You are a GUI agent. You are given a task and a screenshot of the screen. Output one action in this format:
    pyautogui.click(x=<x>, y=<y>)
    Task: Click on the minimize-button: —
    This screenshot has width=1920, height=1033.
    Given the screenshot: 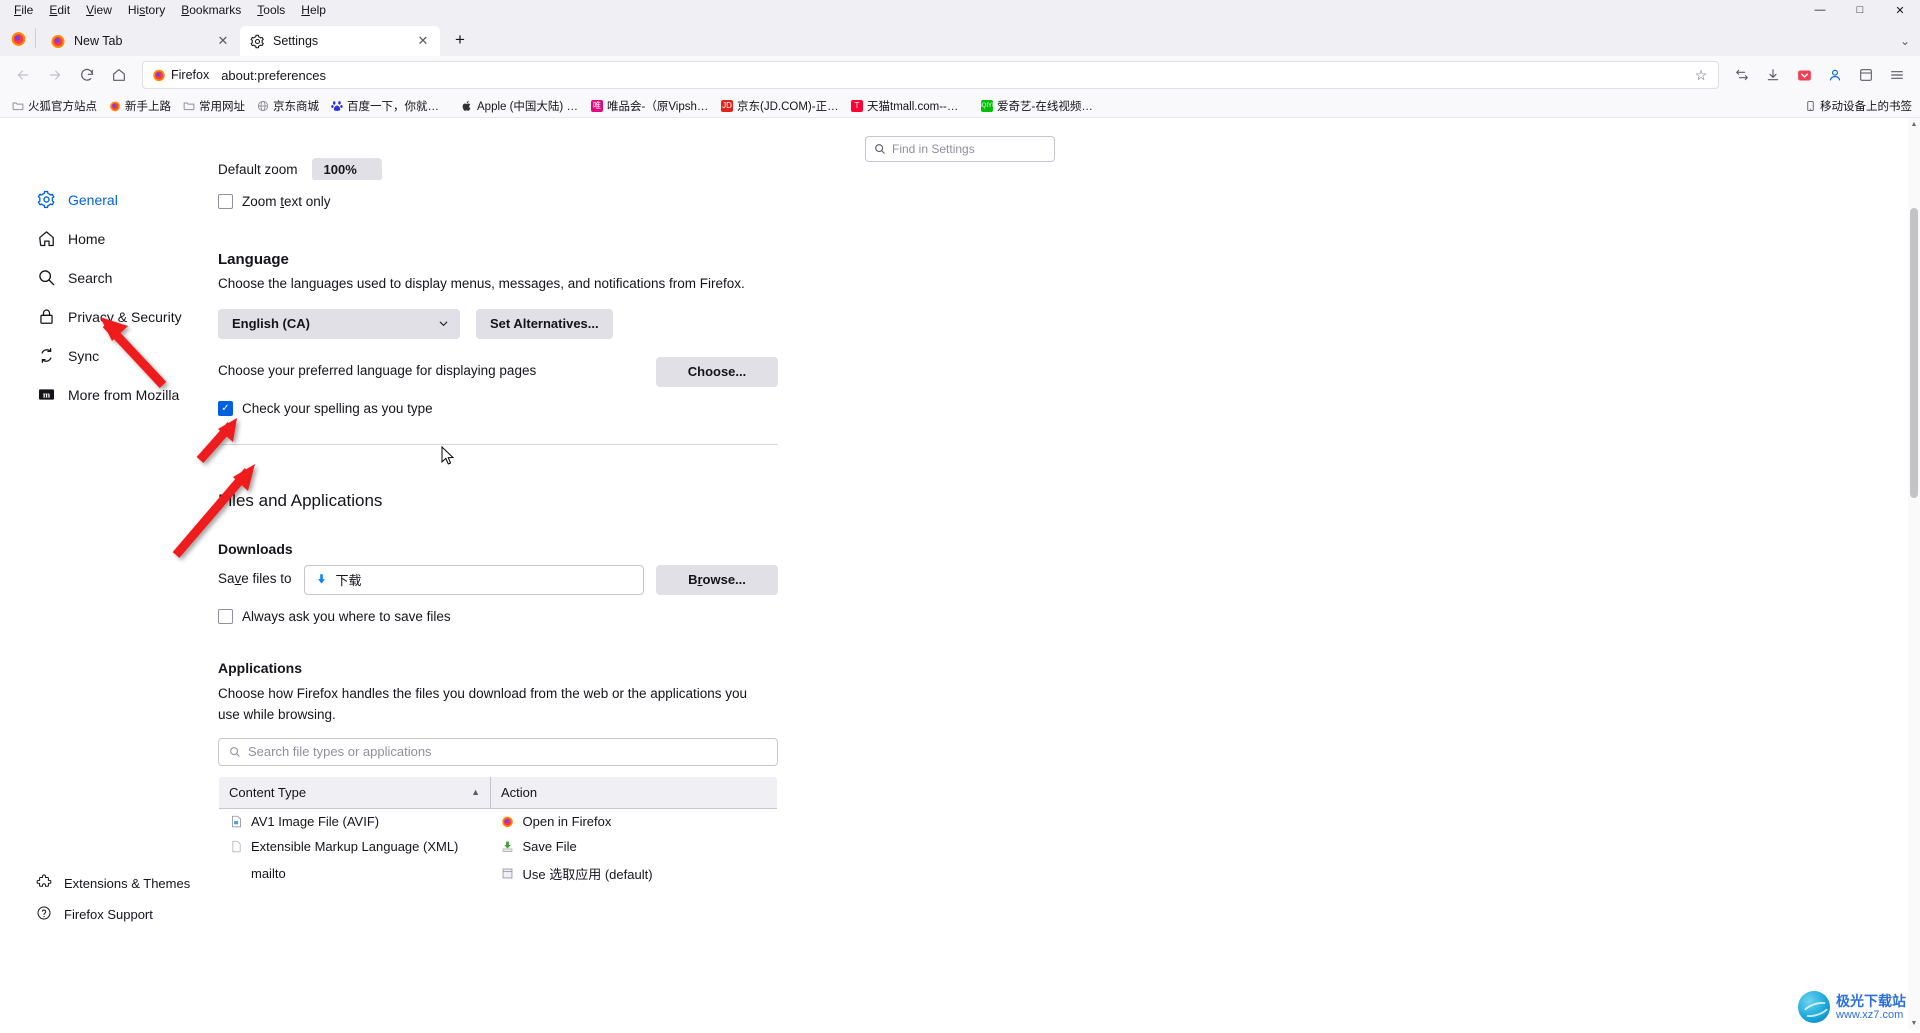 What is the action you would take?
    pyautogui.click(x=1820, y=10)
    